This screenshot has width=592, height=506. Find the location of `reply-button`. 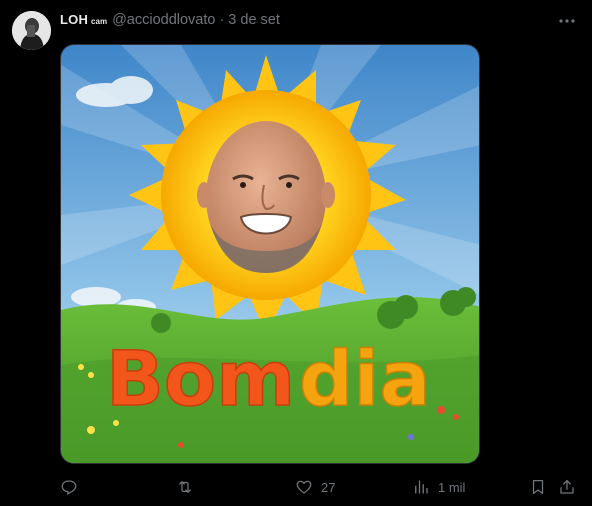

reply-button is located at coordinates (73, 487).